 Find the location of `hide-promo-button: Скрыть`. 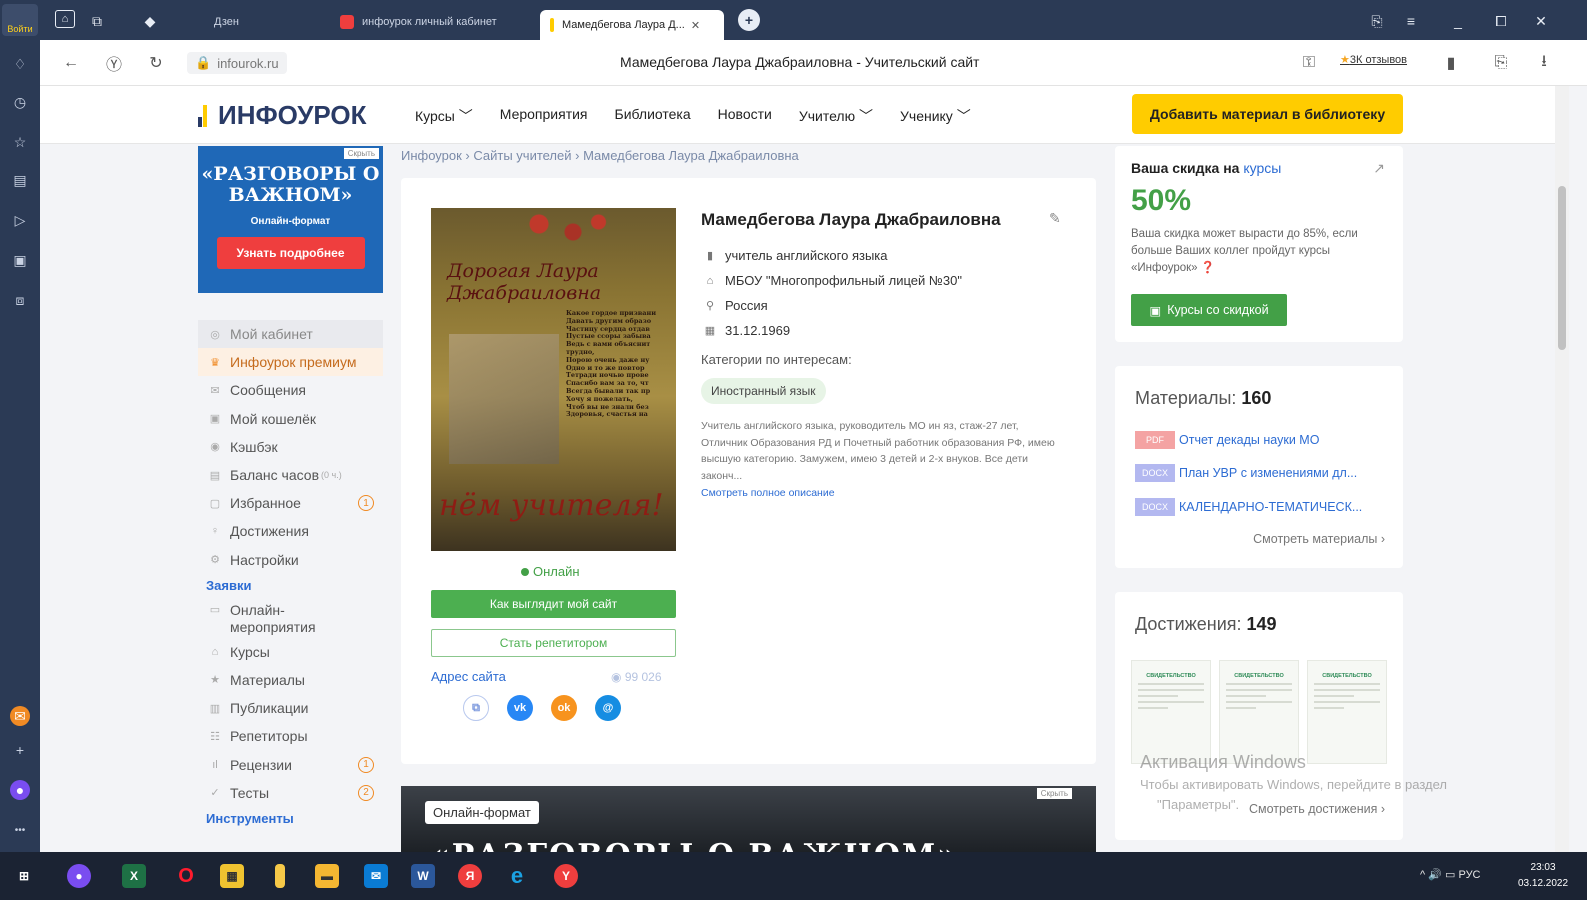

hide-promo-button: Скрыть is located at coordinates (361, 153).